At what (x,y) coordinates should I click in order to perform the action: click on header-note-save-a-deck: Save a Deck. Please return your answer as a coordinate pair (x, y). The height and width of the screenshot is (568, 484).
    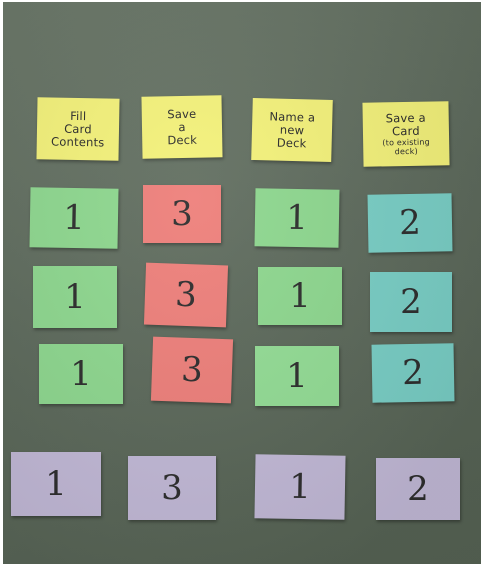
    Looking at the image, I should click on (182, 127).